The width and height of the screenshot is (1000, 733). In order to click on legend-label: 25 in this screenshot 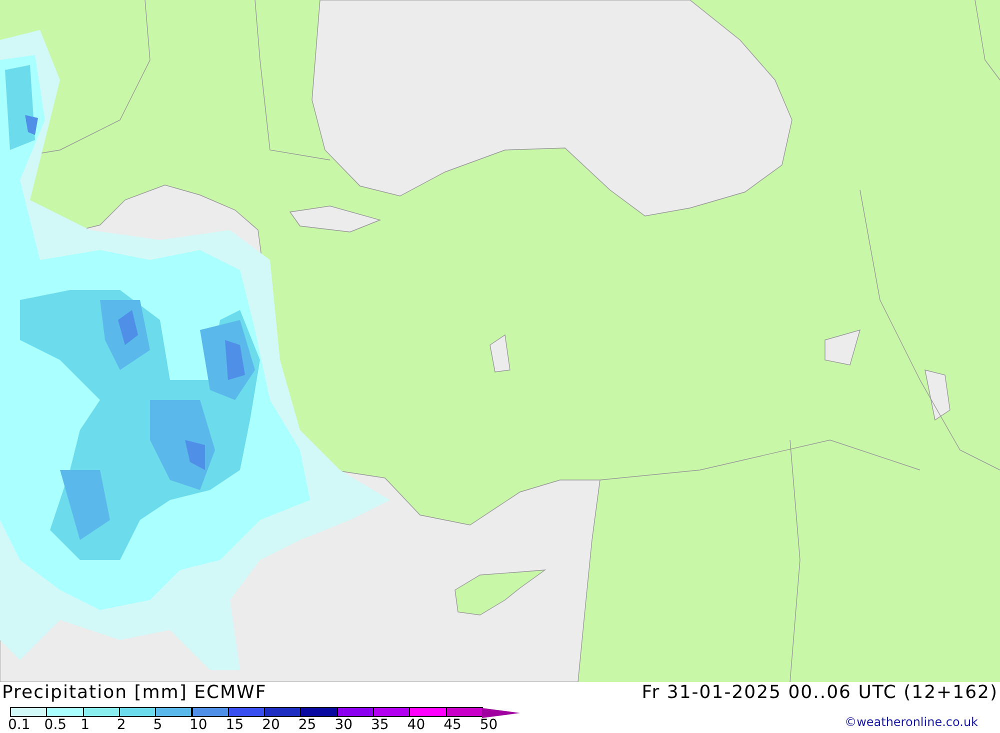, I will do `click(307, 725)`.